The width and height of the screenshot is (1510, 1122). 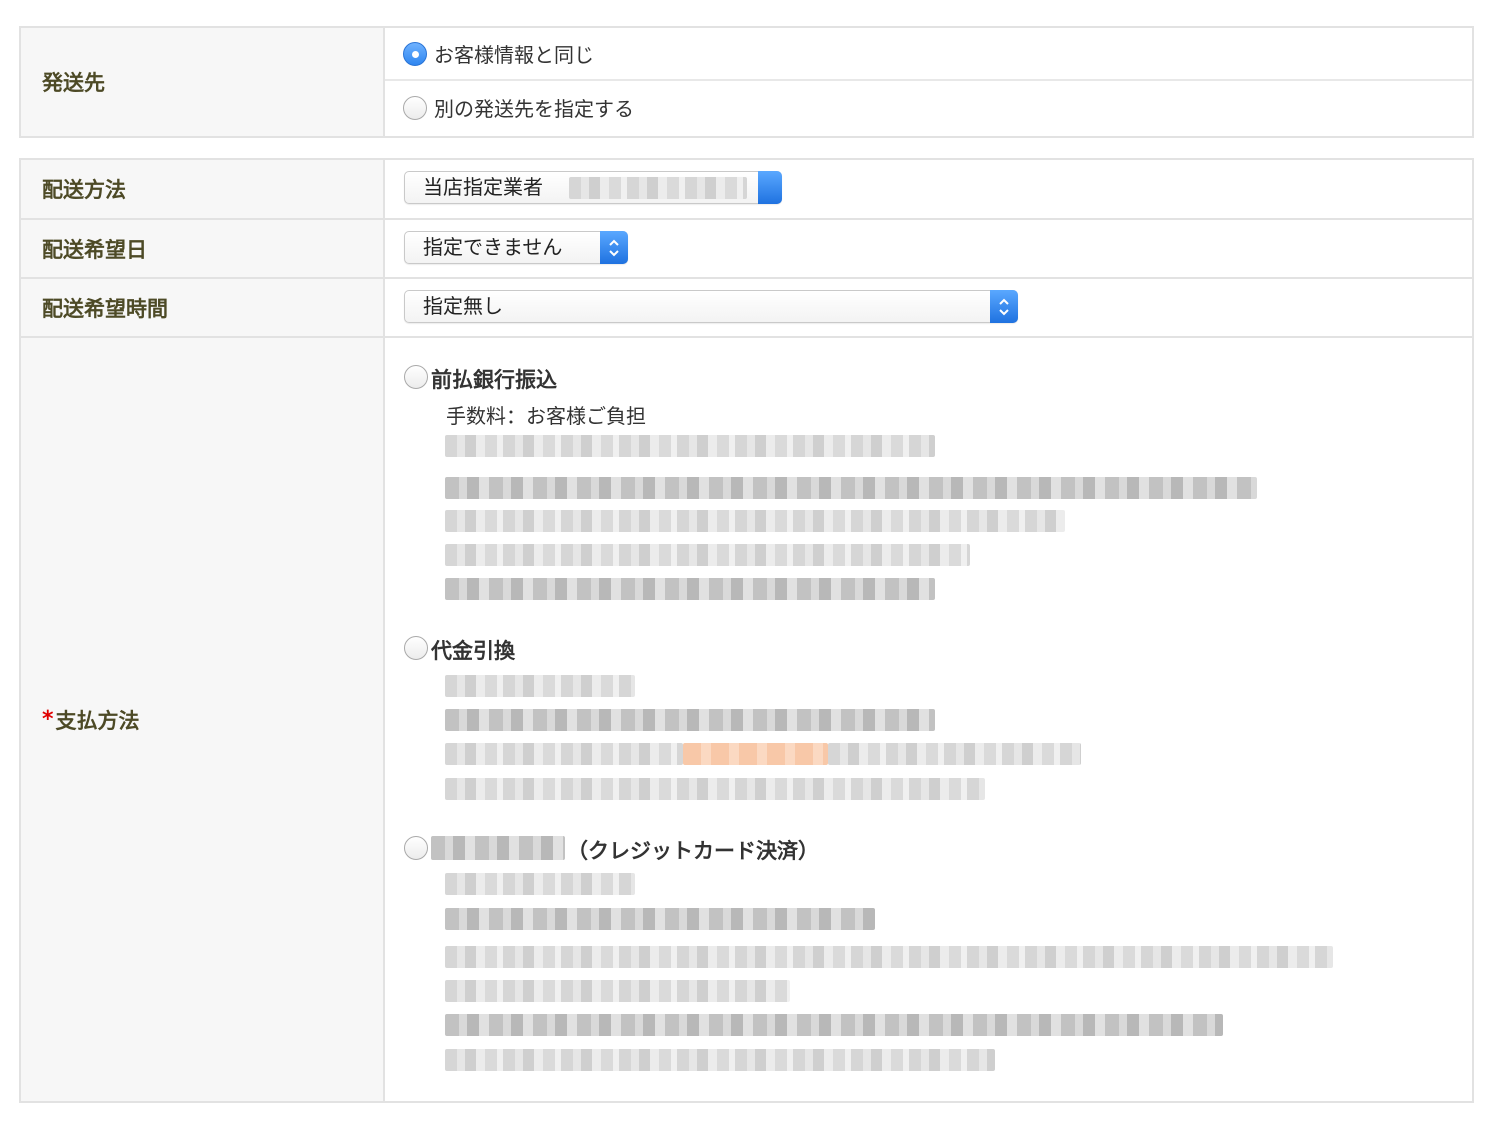 I want to click on delivery-time-value: 指定無し, so click(x=463, y=306).